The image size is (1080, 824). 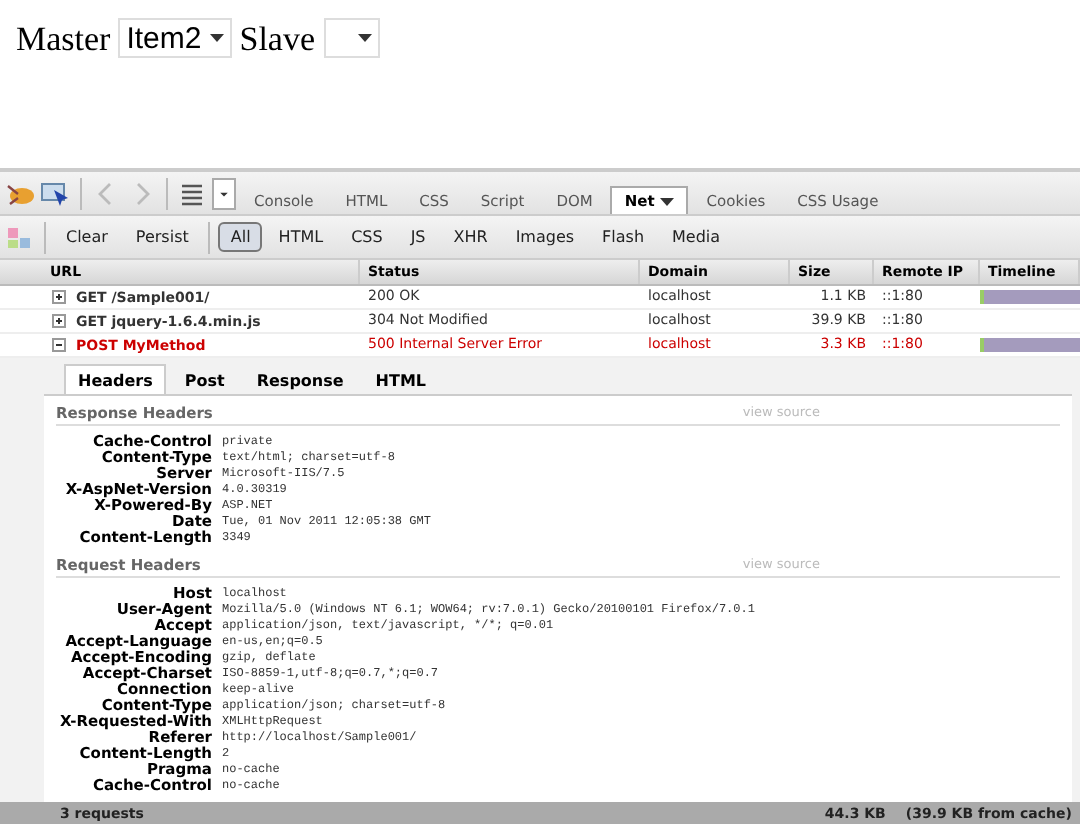 I want to click on filter-button: JS, so click(x=418, y=237).